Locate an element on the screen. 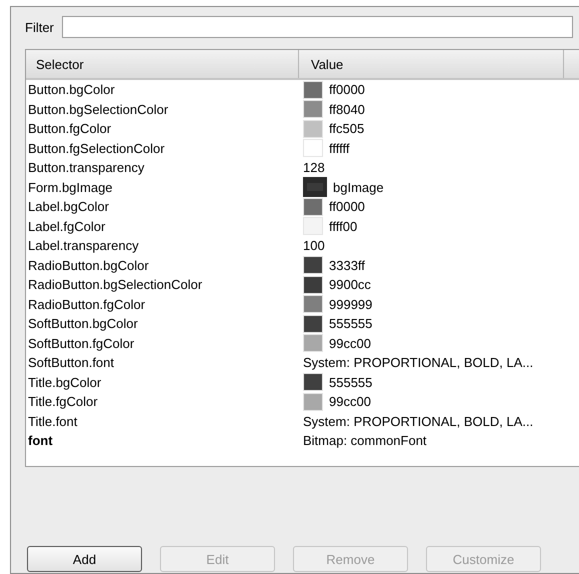 Image resolution: width=579 pixels, height=574 pixels. selector-cell-text: Title.bgColor is located at coordinates (64, 382).